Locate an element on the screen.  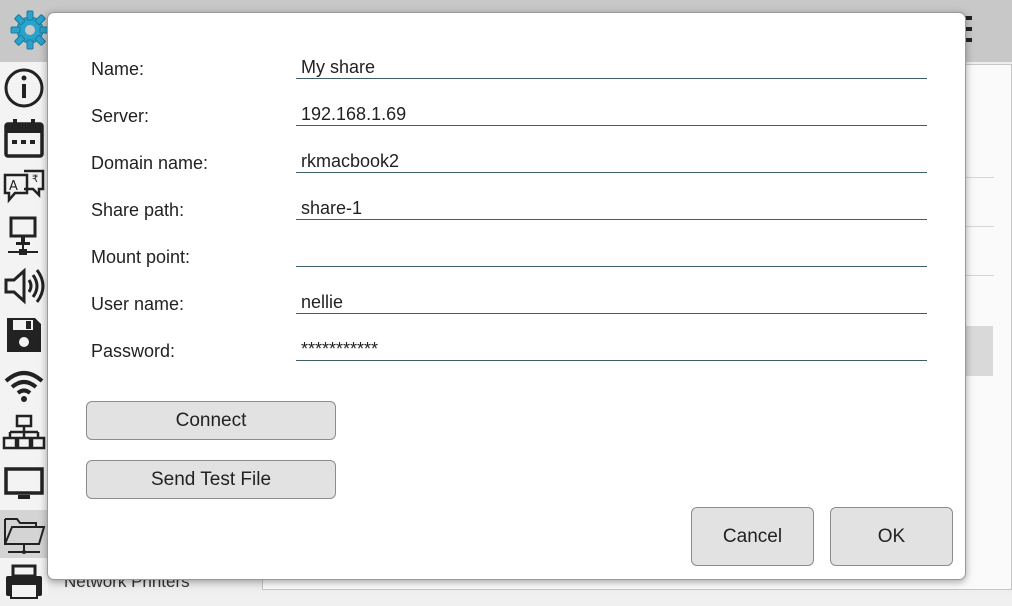
mount-point-label: Mount point: is located at coordinates (141, 257).